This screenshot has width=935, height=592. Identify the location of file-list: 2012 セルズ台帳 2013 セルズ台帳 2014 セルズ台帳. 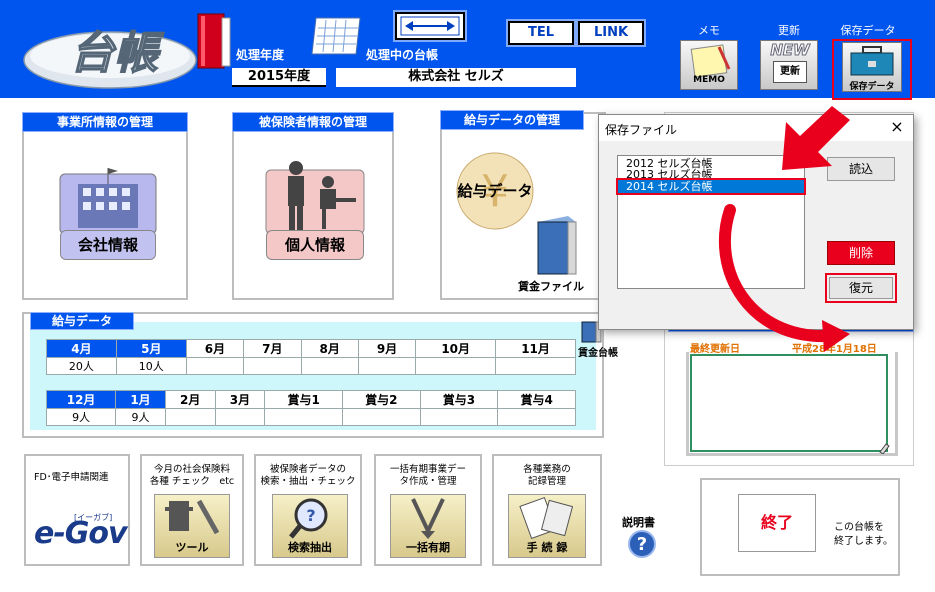
(711, 176).